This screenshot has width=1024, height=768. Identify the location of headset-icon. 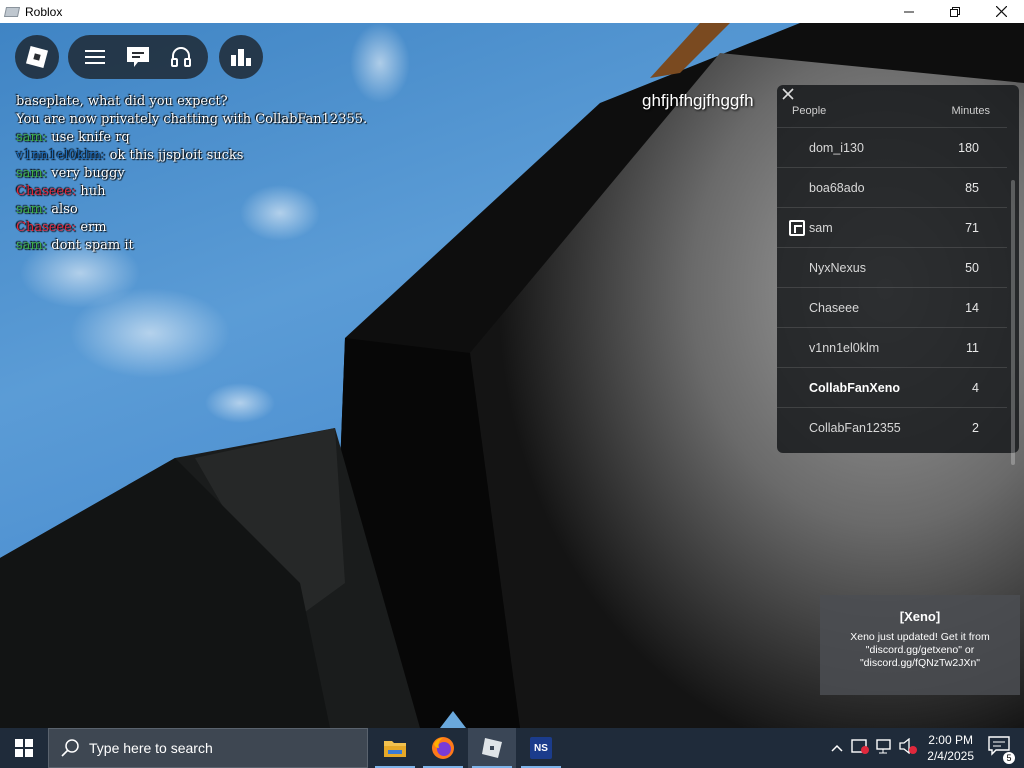
(180, 57).